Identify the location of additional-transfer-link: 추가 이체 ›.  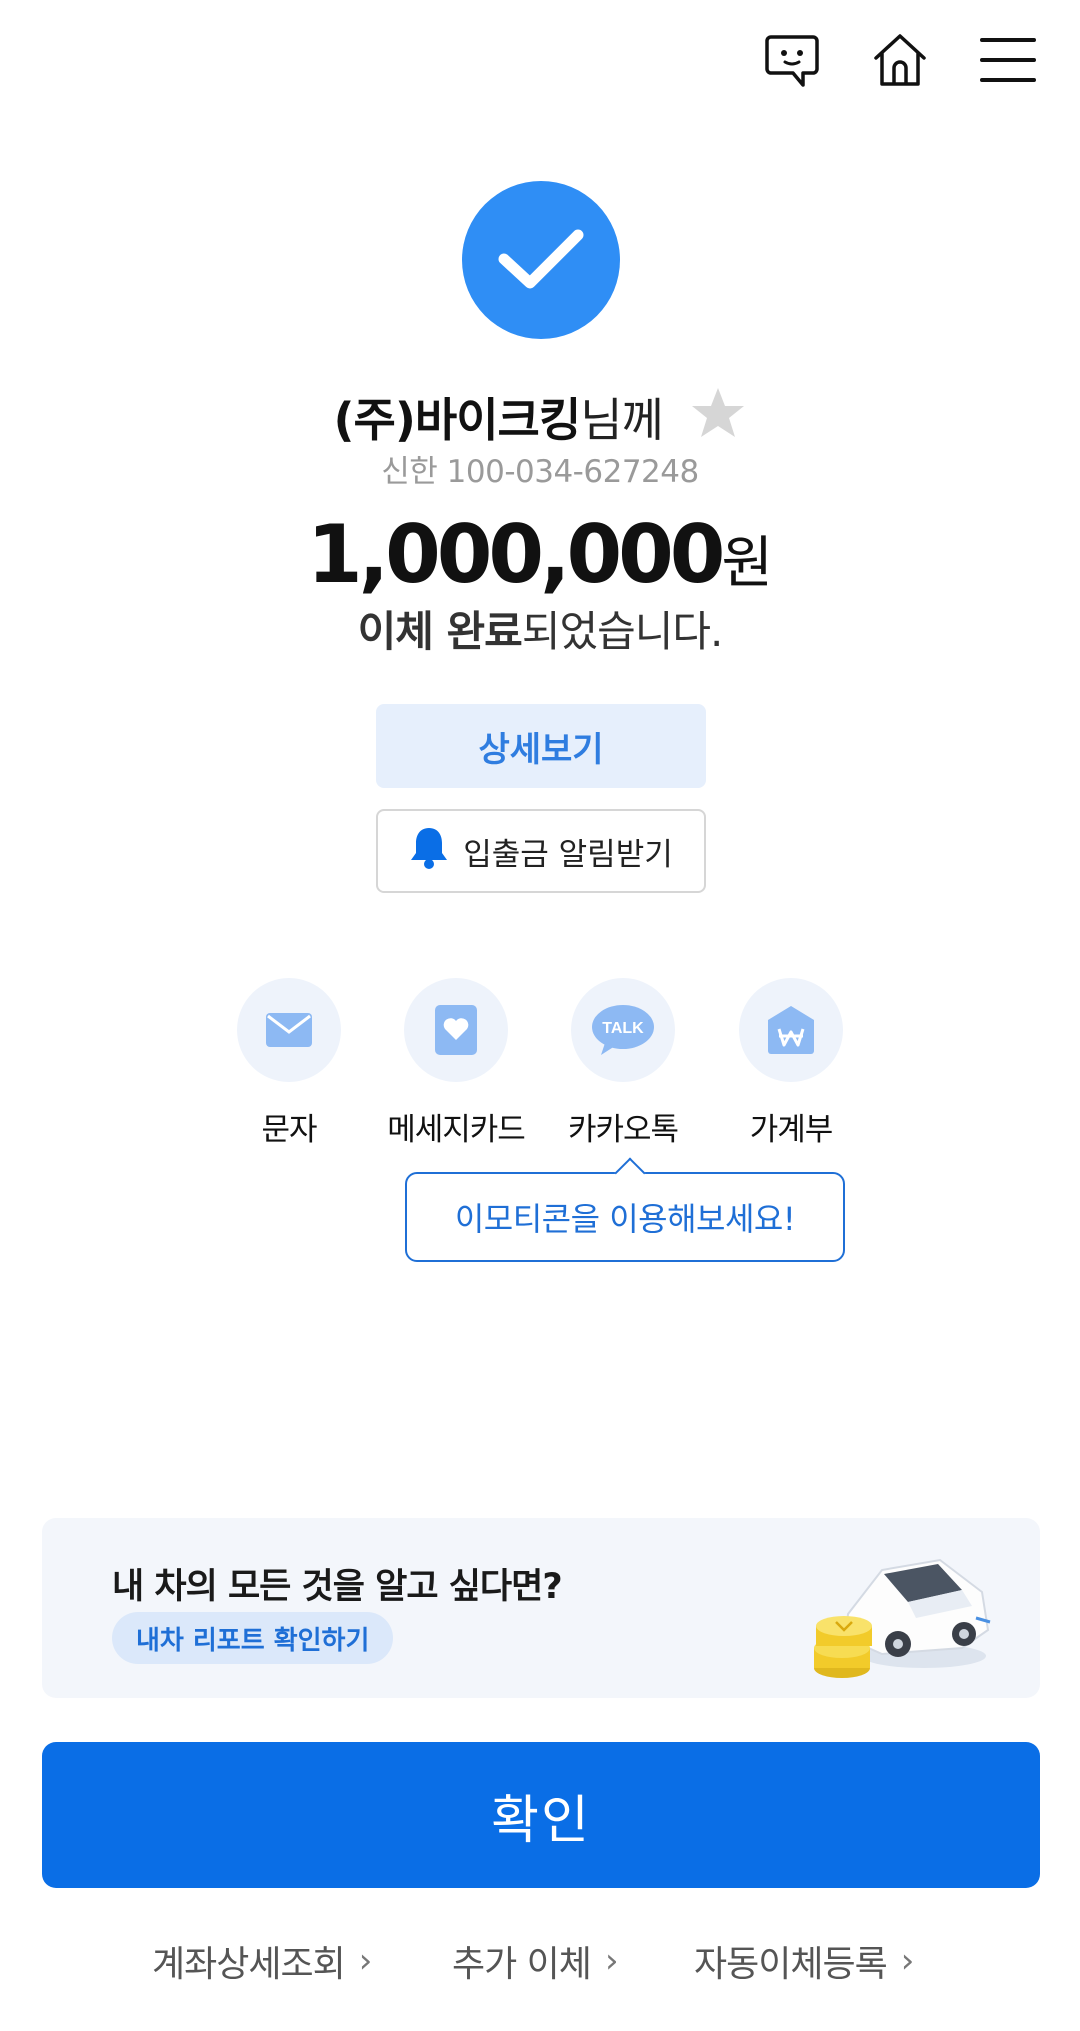
(535, 1961).